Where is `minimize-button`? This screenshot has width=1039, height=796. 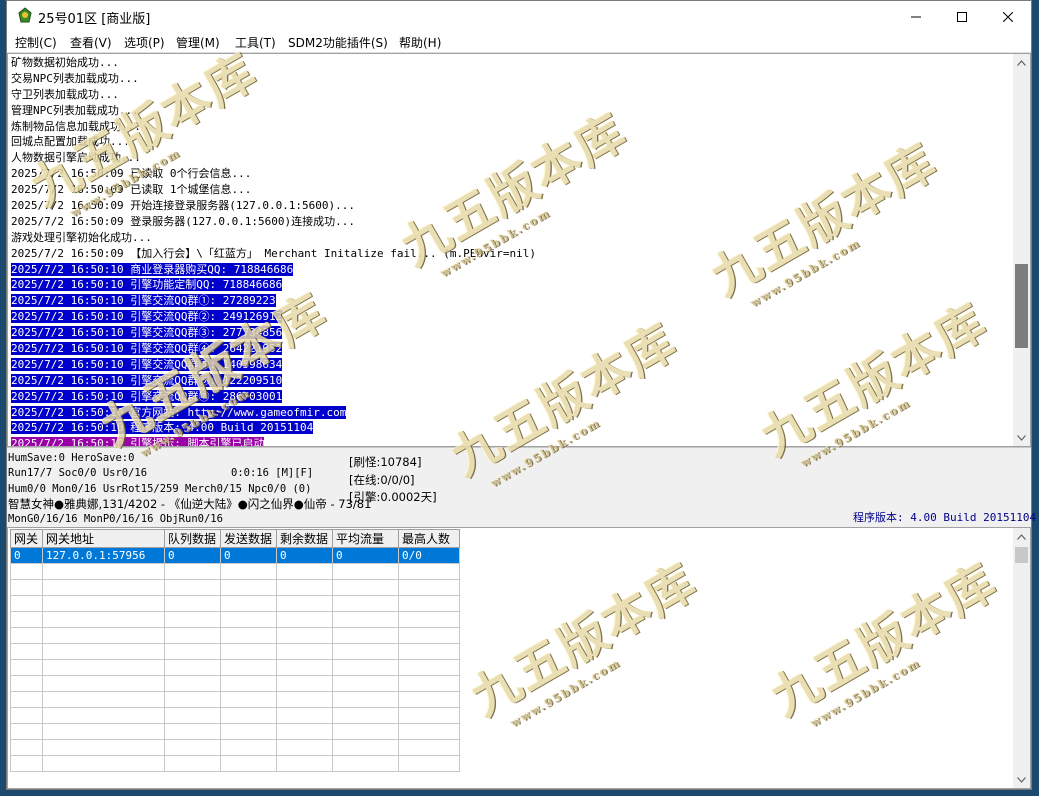
minimize-button is located at coordinates (916, 16).